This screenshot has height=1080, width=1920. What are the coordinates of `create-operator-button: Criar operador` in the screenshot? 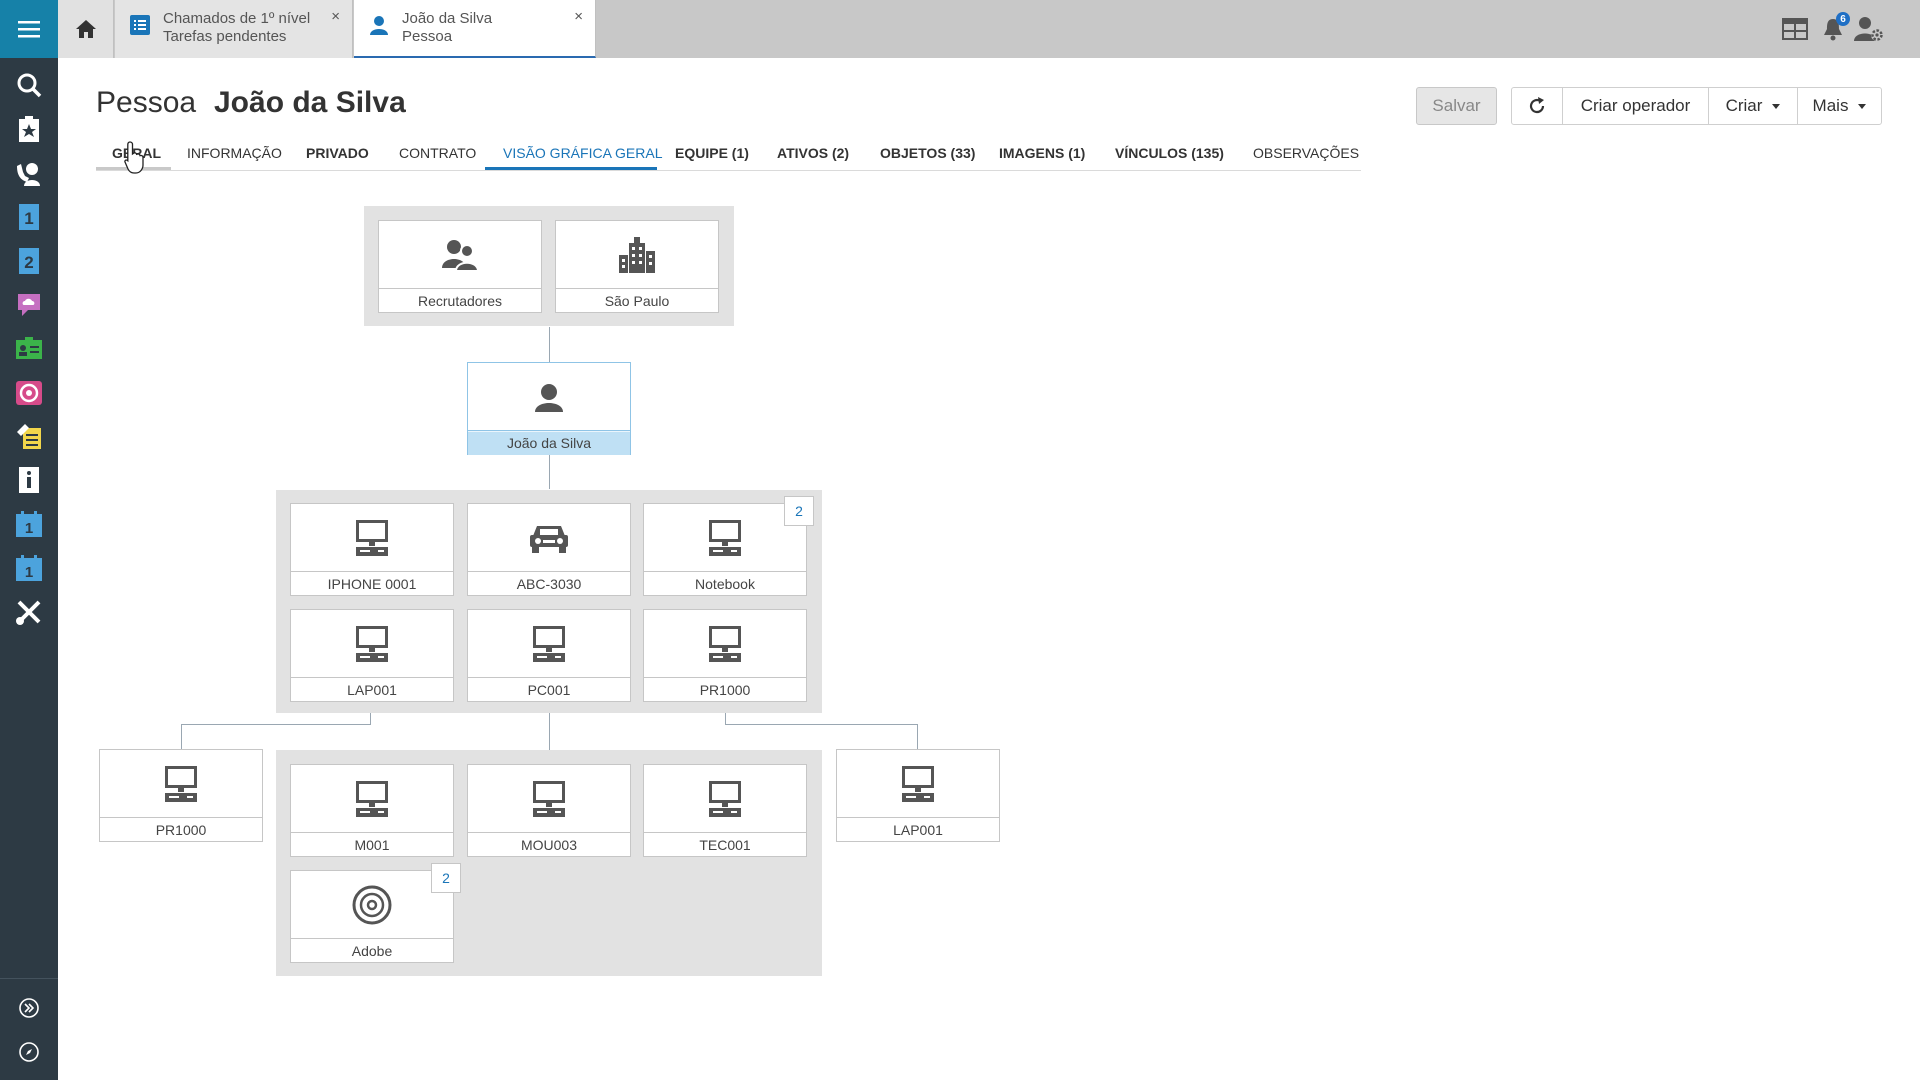 It's located at (1635, 106).